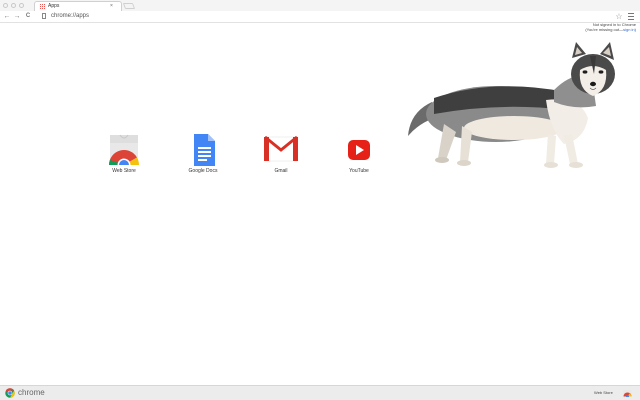 Image resolution: width=640 pixels, height=400 pixels. What do you see at coordinates (627, 393) in the screenshot?
I see `web-store-small-icon` at bounding box center [627, 393].